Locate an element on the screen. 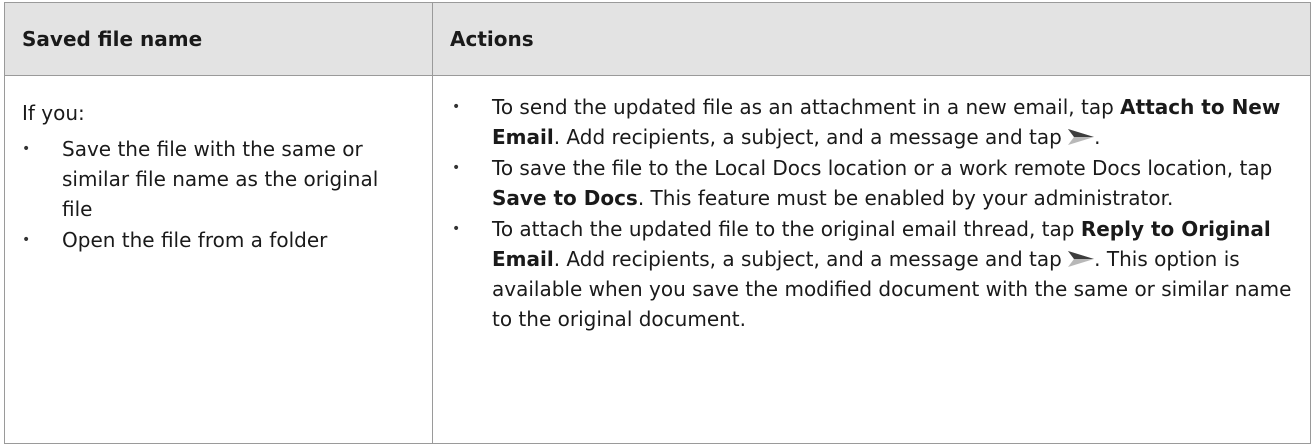 The image size is (1316, 447). action-text: . is located at coordinates (1097, 137).